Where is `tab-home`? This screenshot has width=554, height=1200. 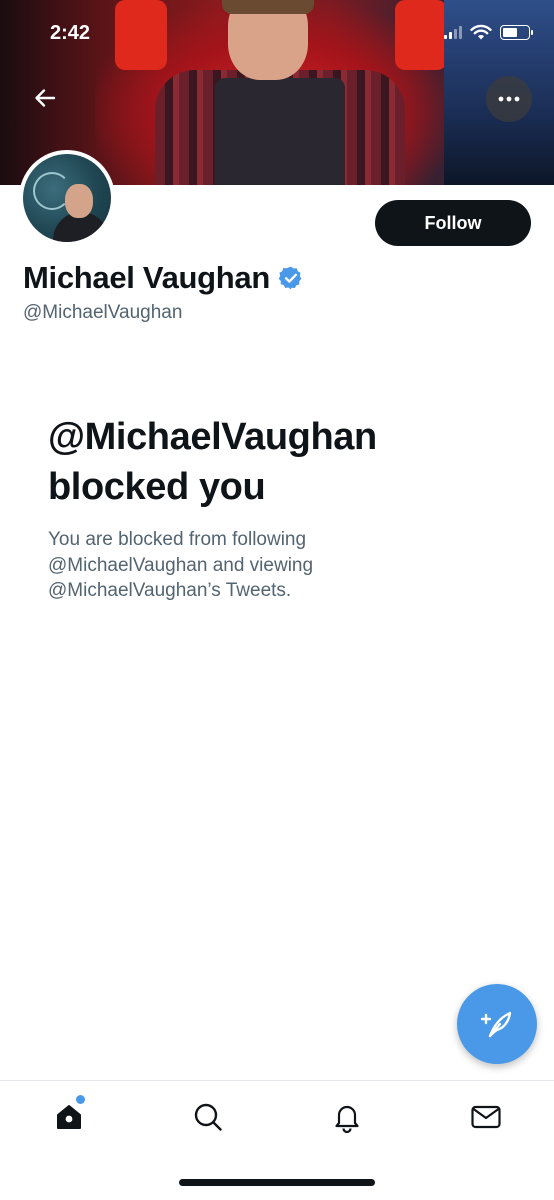
tab-home is located at coordinates (69, 1117).